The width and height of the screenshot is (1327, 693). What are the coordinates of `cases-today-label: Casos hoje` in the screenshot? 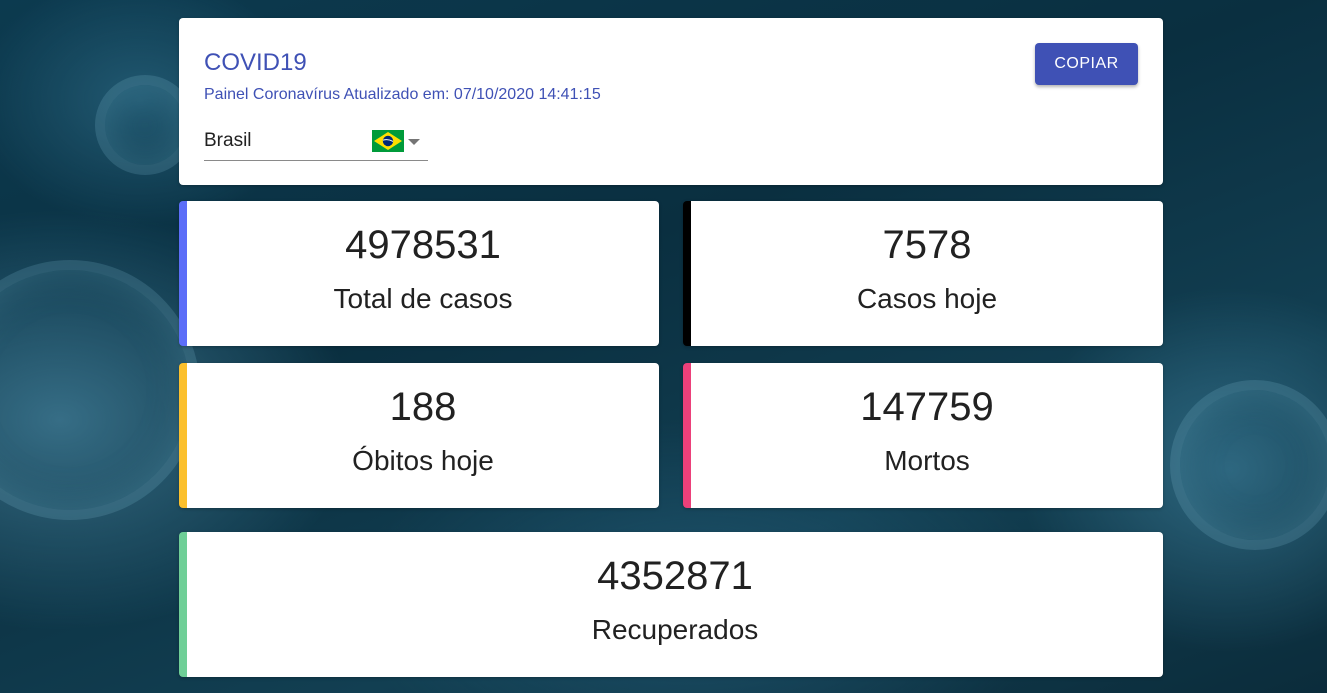 It's located at (927, 298).